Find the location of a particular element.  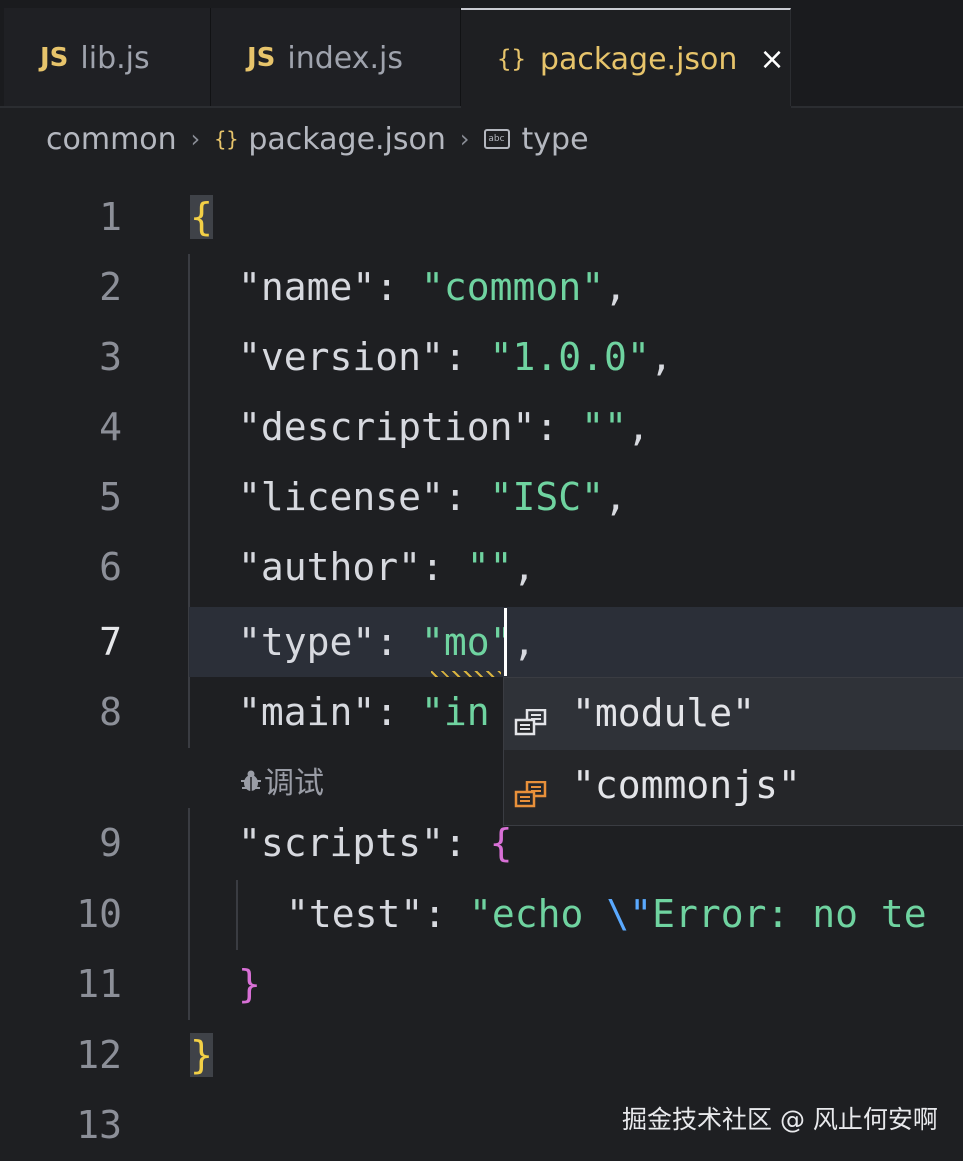

codelens-debug: 调试 is located at coordinates (281, 780).